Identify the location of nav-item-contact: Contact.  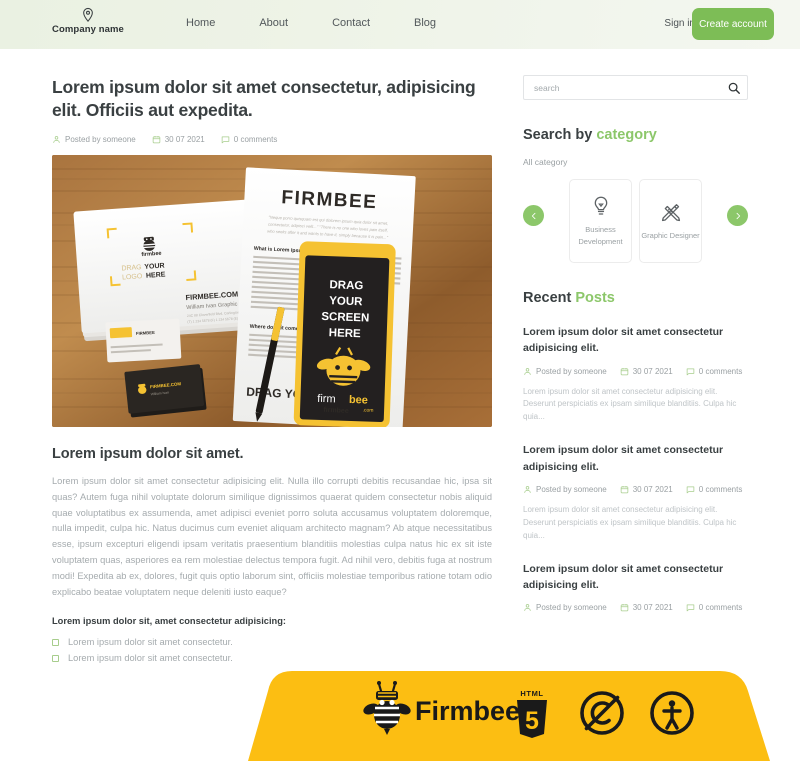
(351, 23).